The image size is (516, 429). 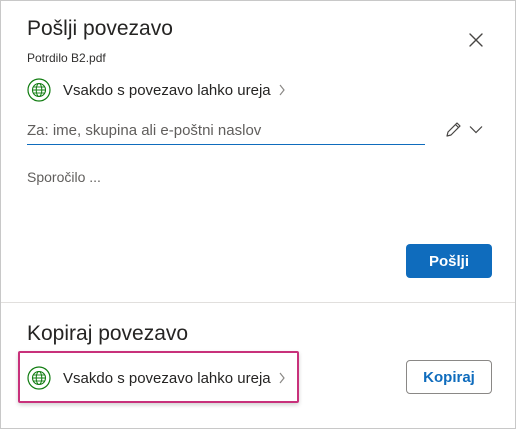 I want to click on copy-link-permission-label: Vsakdo s povezavo lahko ureja, so click(x=167, y=378).